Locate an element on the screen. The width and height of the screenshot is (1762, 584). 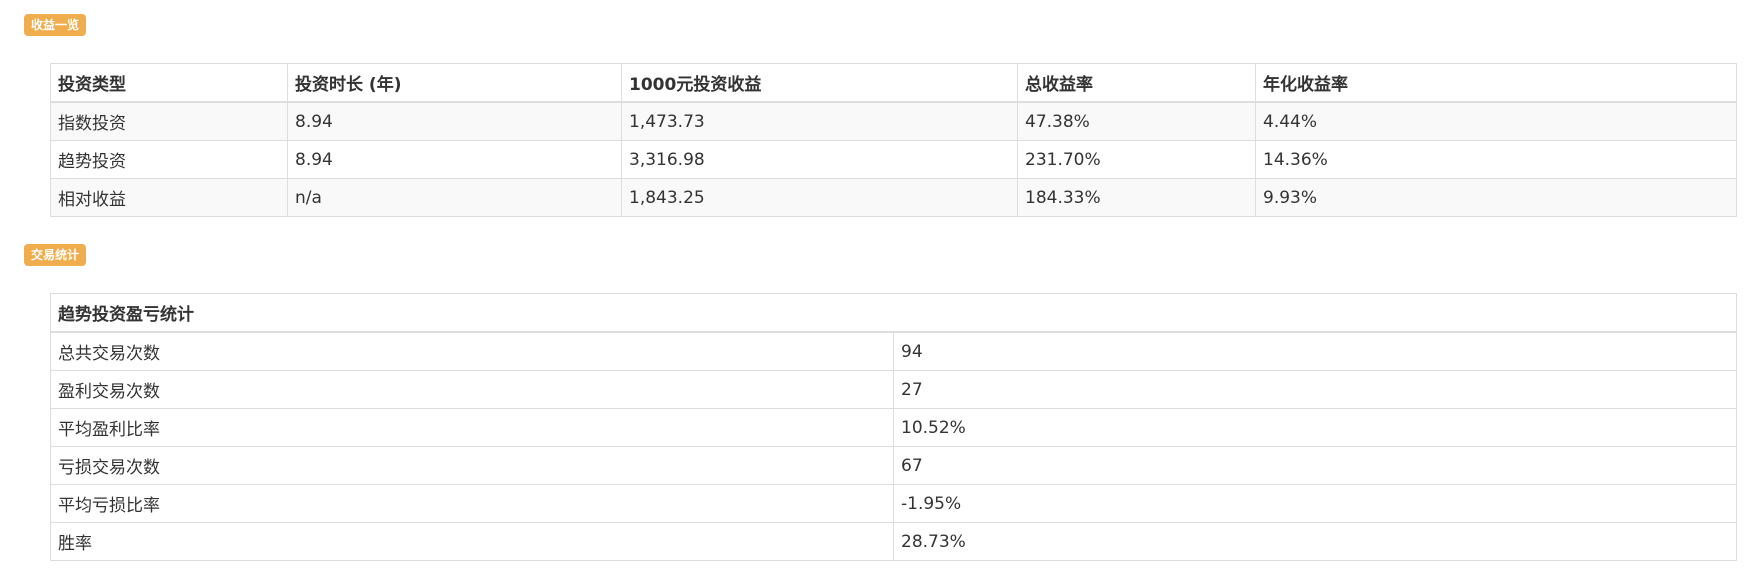
column-header-total-return-rate: 总收益率 is located at coordinates (1136, 83).